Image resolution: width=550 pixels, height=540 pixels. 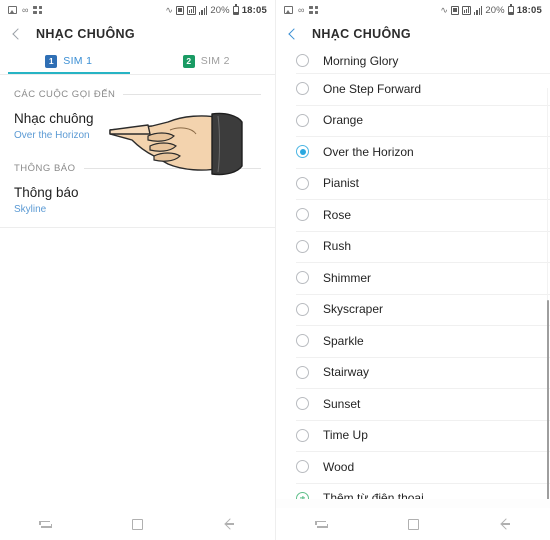 I want to click on nav-bar-left, so click(x=137, y=524).